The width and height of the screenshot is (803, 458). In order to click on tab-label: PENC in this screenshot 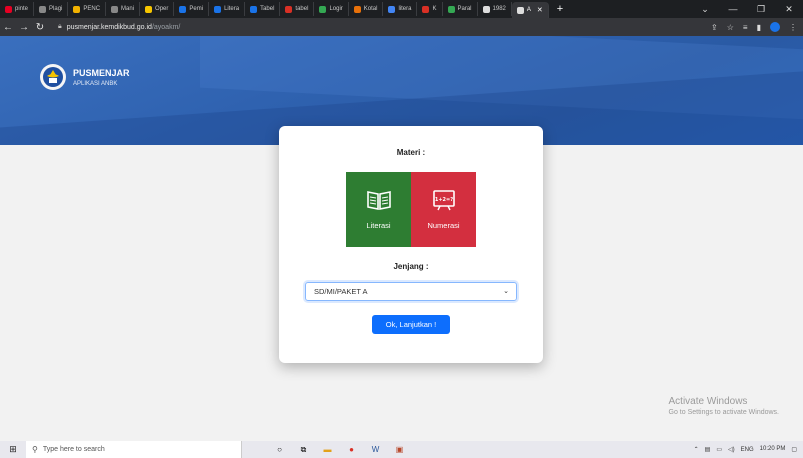, I will do `click(92, 9)`.